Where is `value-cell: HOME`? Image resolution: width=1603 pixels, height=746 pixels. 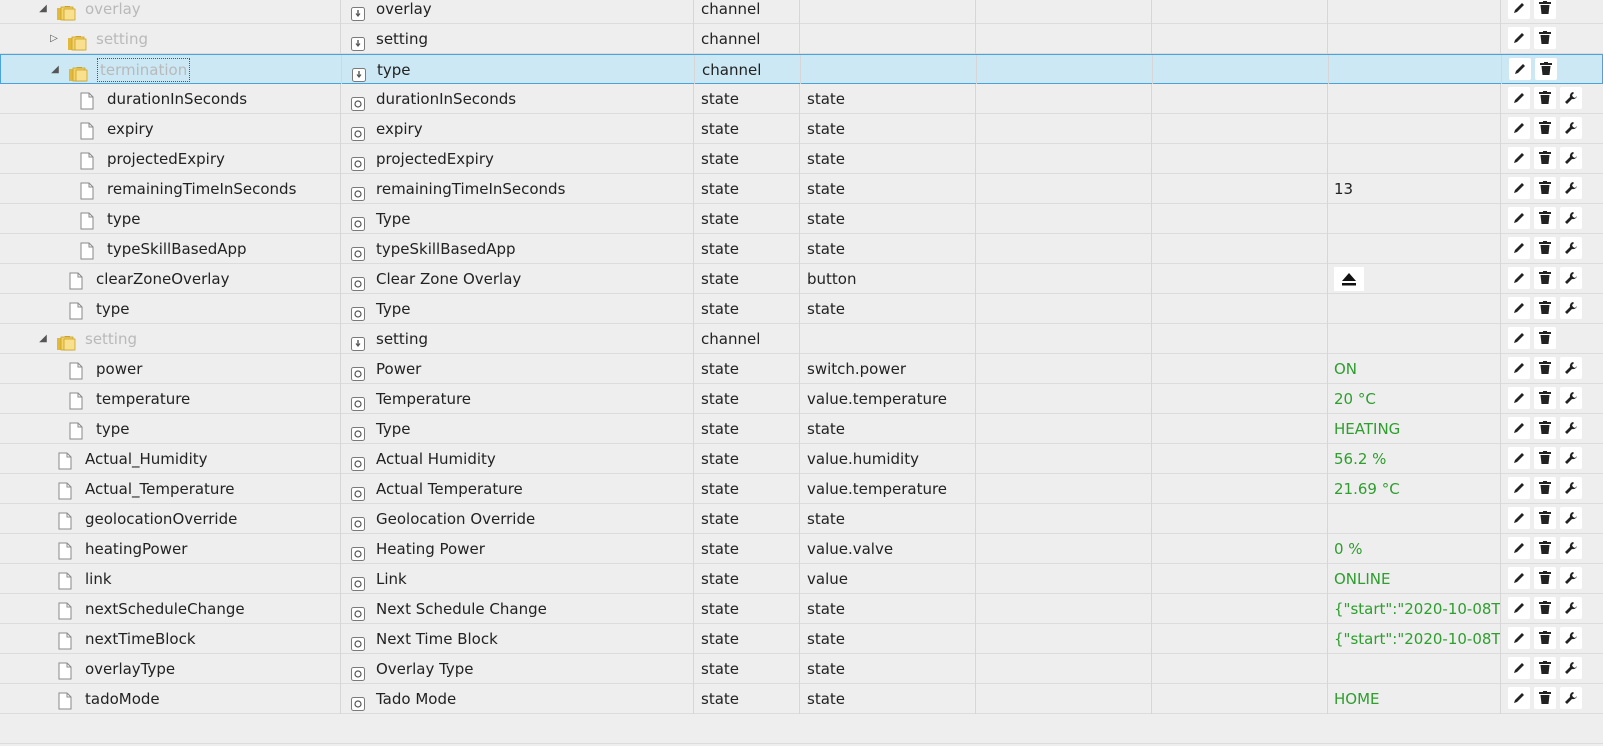
value-cell: HOME is located at coordinates (1414, 699).